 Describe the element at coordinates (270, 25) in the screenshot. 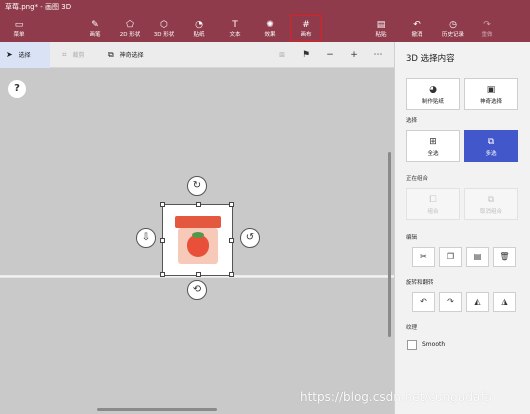

I see `effects-icon: ✺` at that location.